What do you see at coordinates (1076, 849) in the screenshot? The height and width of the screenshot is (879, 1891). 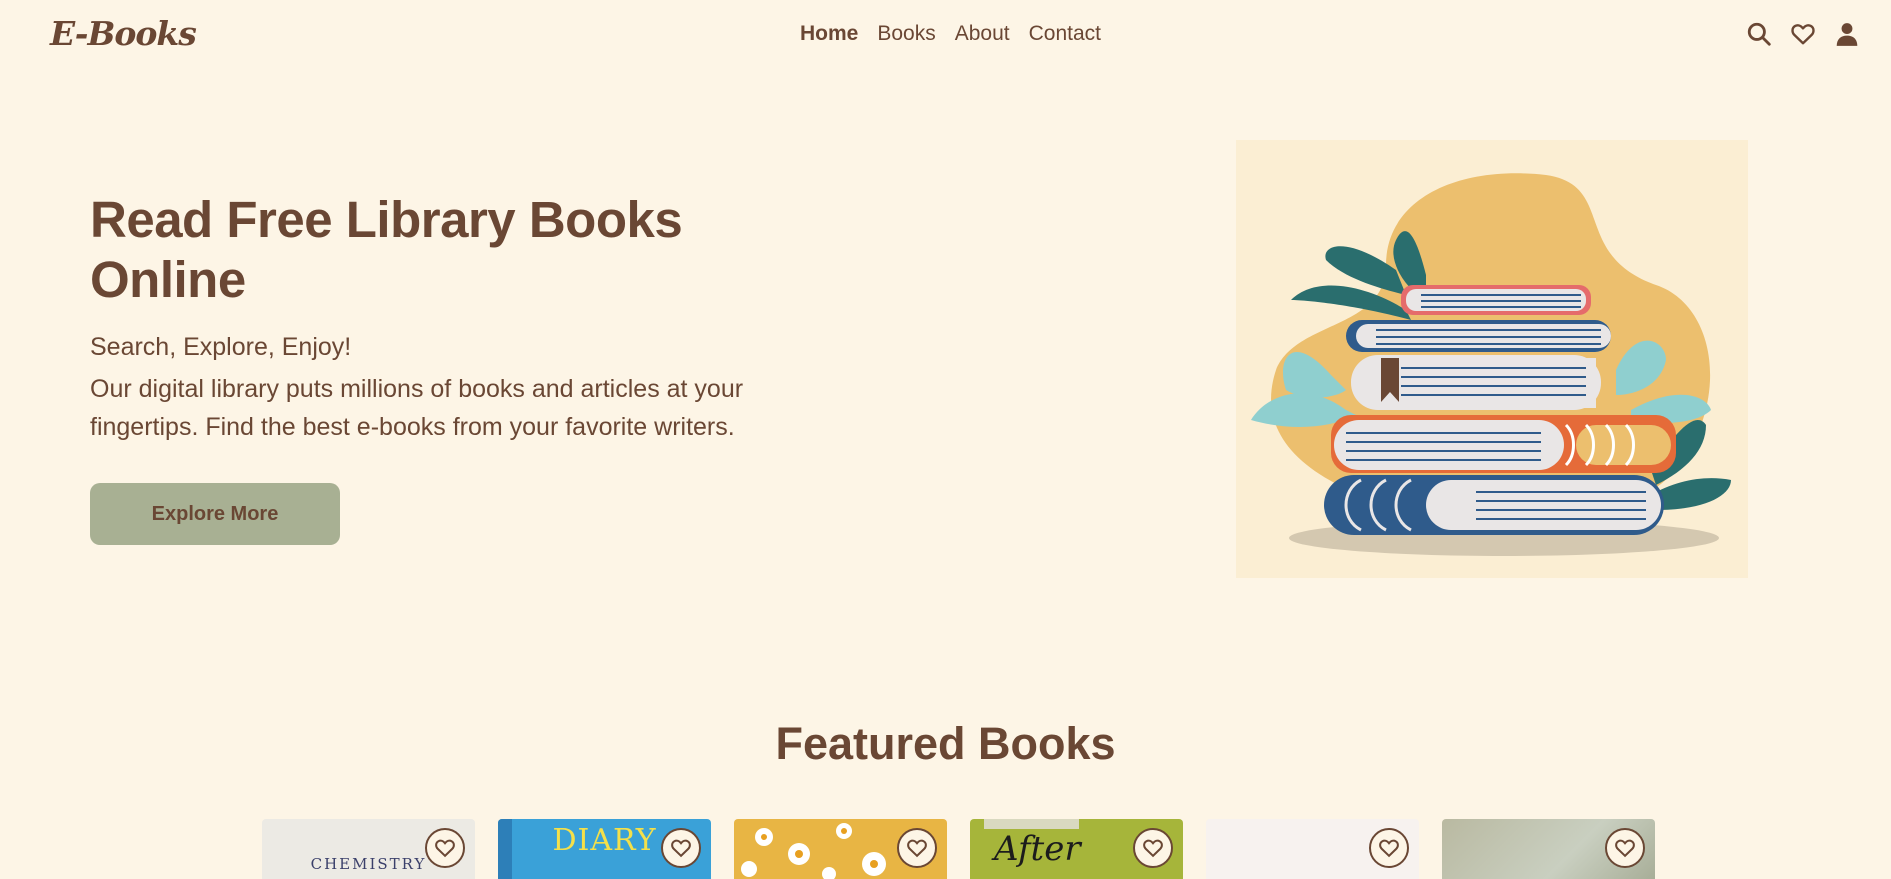 I see `book-card: After` at bounding box center [1076, 849].